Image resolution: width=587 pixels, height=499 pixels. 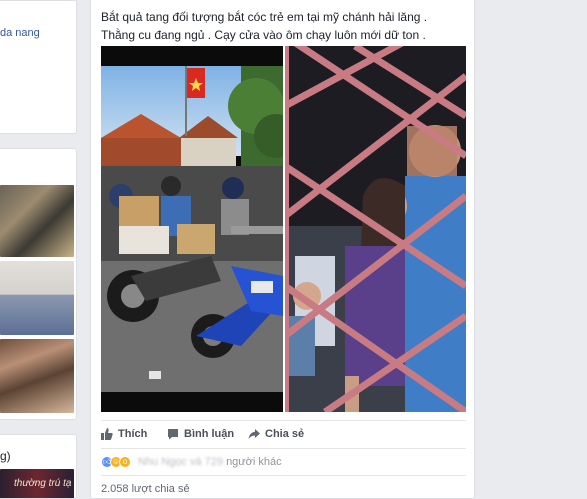 I want to click on thumbs-up-icon, so click(x=107, y=434).